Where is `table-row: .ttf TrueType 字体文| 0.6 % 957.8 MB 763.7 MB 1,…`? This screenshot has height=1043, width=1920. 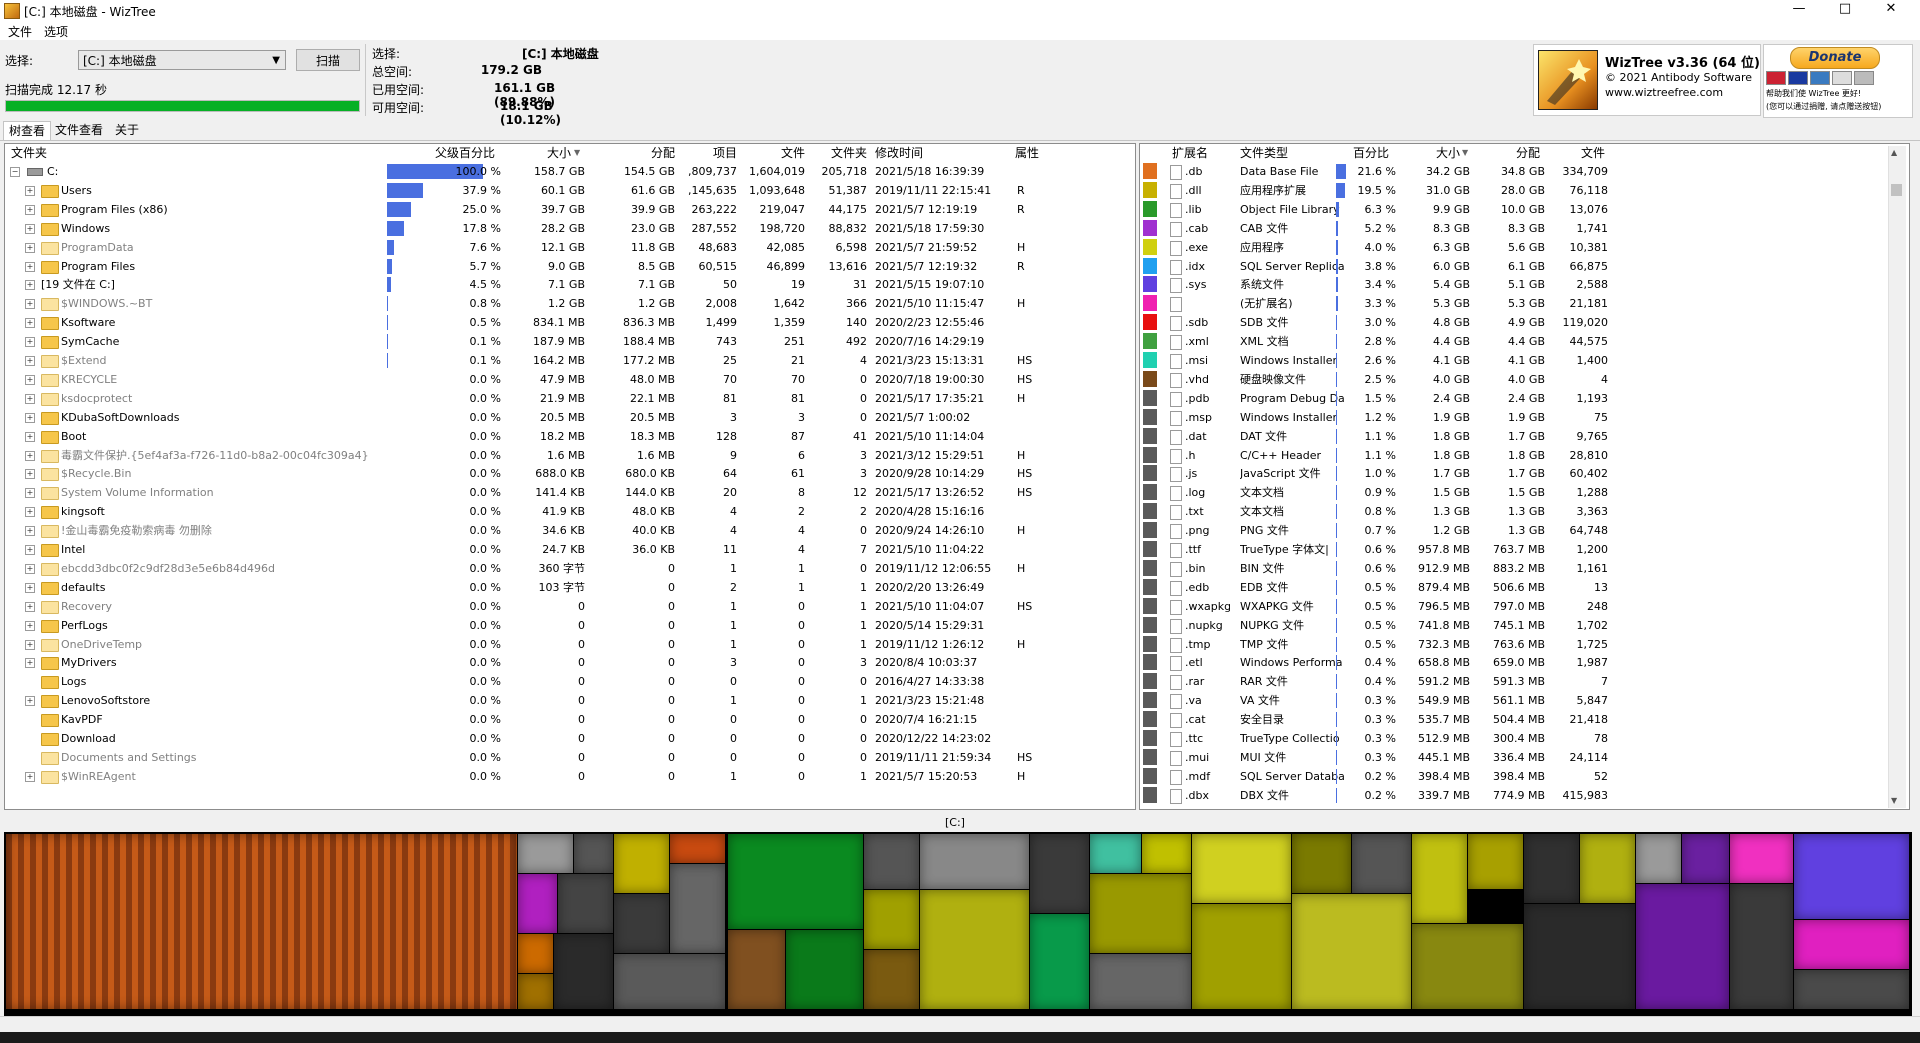 table-row: .ttf TrueType 字体文| 0.6 % 957.8 MB 763.7 MB 1,… is located at coordinates (1524, 549).